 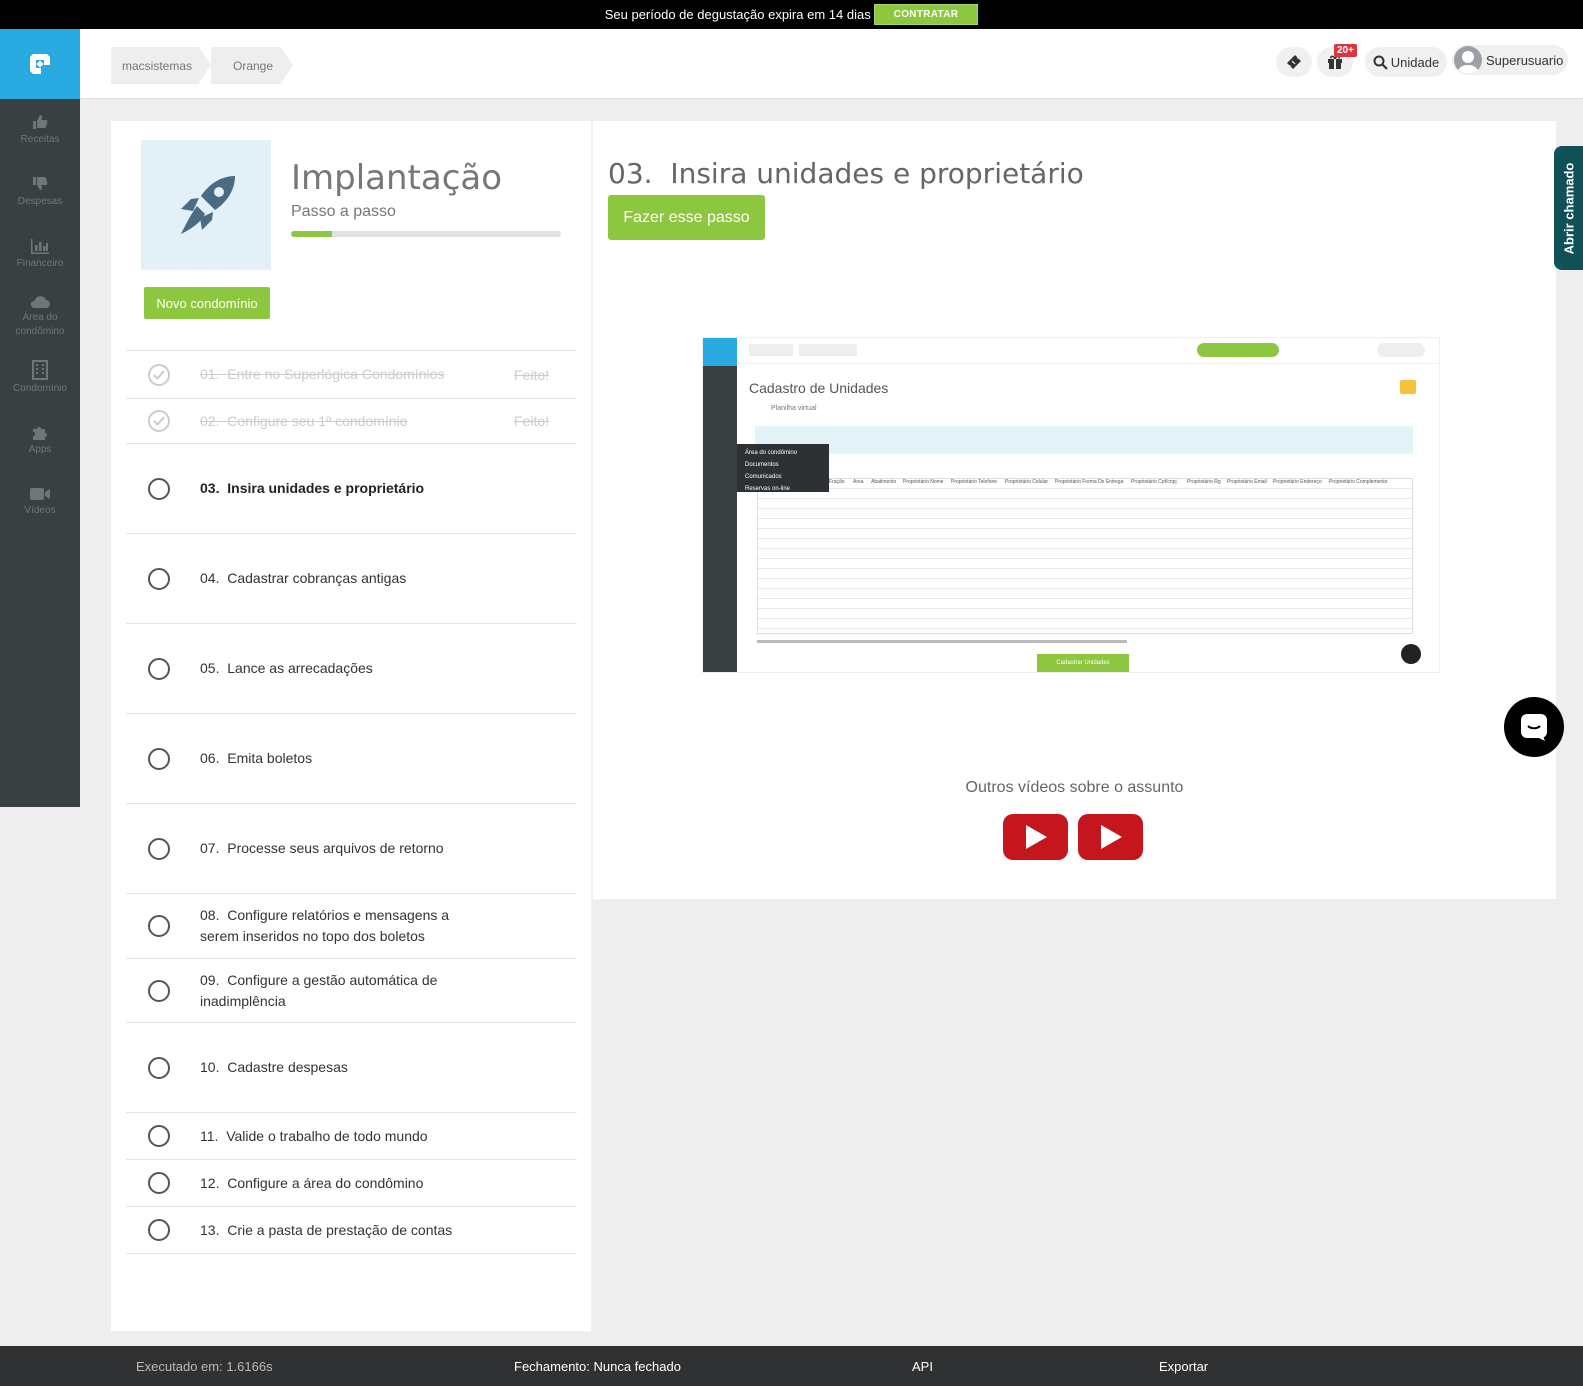 I want to click on sidebar-item-apps: Apps, so click(x=40, y=440).